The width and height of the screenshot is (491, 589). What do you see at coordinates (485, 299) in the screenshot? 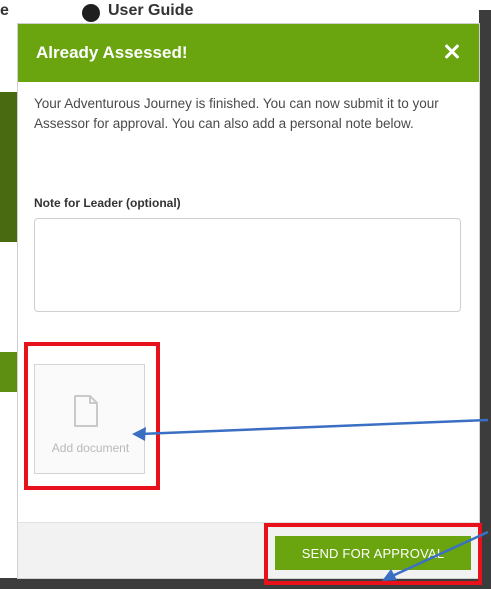
I see `background-dark-edge-right` at bounding box center [485, 299].